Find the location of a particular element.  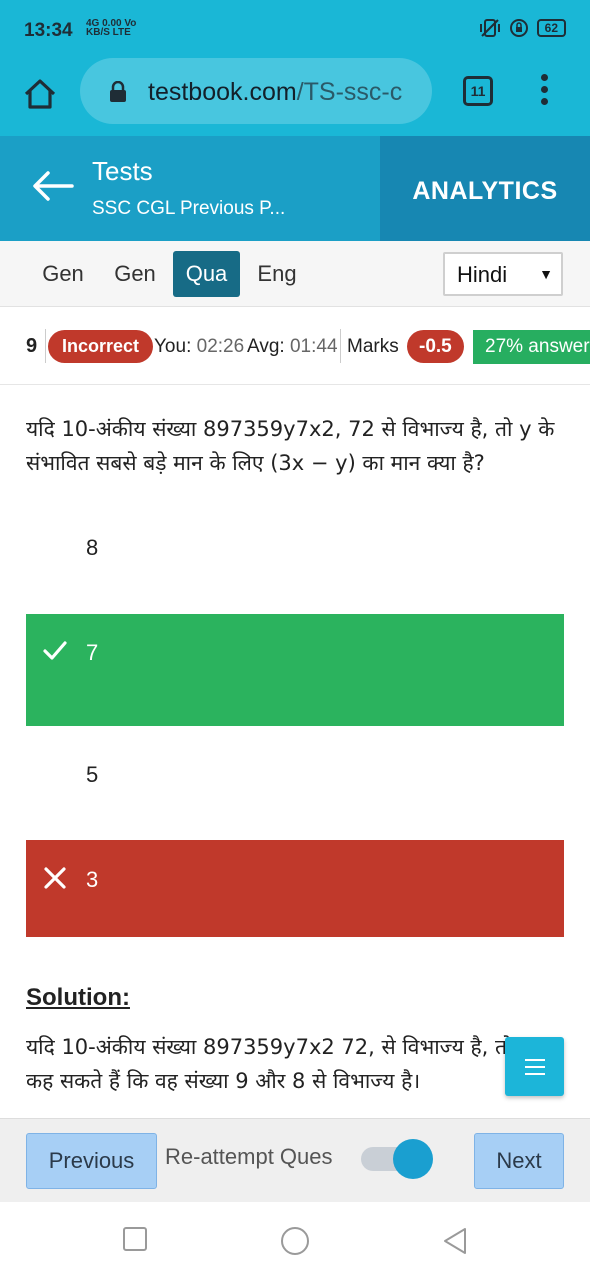

status-time: 13:34 is located at coordinates (48, 30).